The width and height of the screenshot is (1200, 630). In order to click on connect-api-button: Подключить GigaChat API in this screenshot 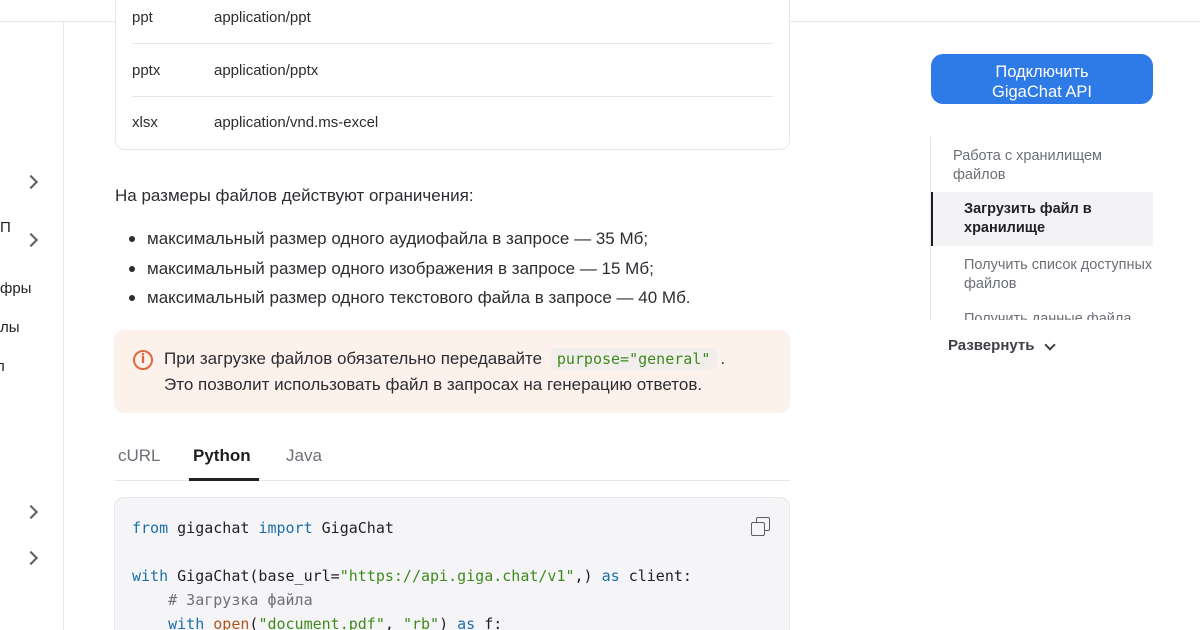, I will do `click(1042, 79)`.